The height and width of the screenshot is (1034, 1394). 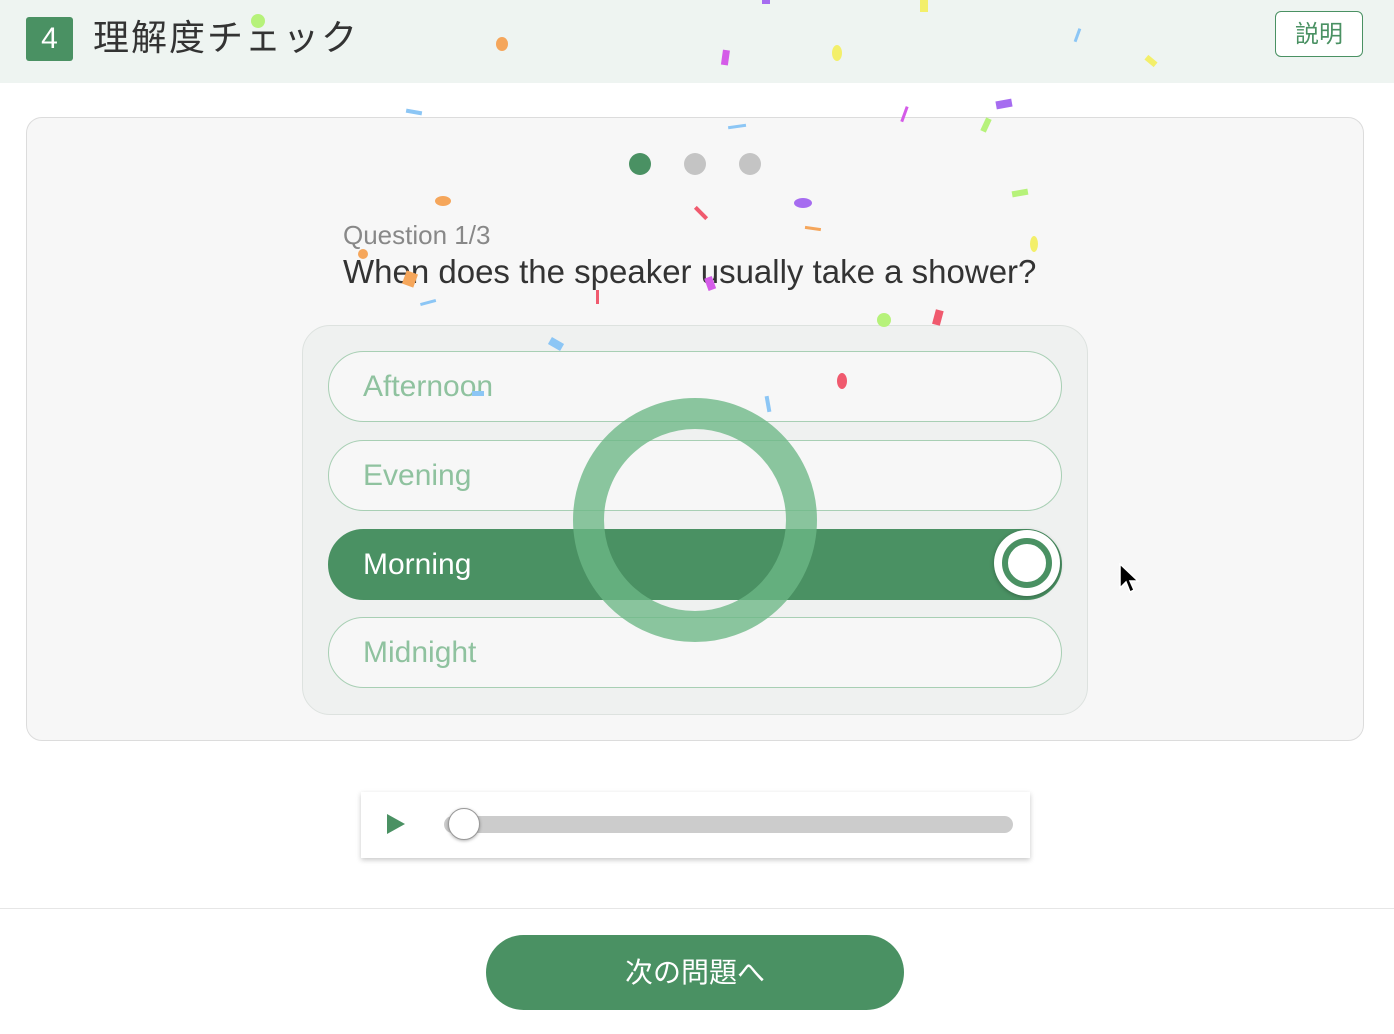 I want to click on next-question-button: 次の問題へ, so click(x=695, y=972).